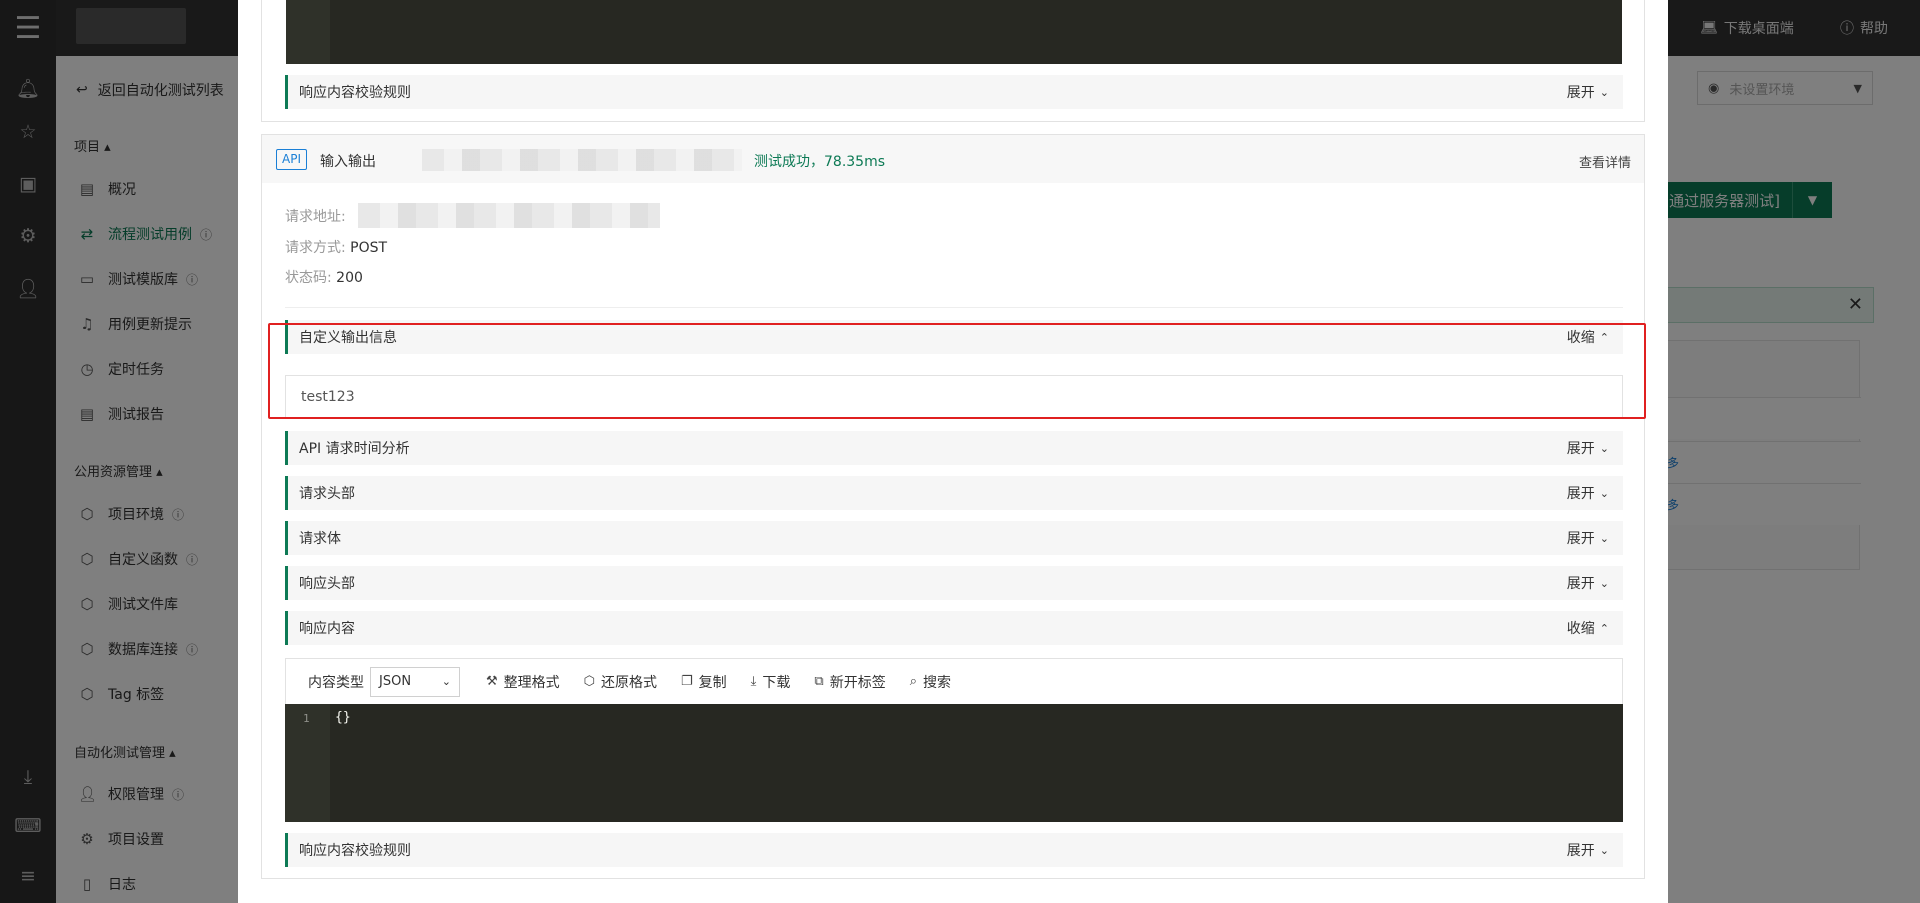  What do you see at coordinates (291, 159) in the screenshot?
I see `api-tag: API` at bounding box center [291, 159].